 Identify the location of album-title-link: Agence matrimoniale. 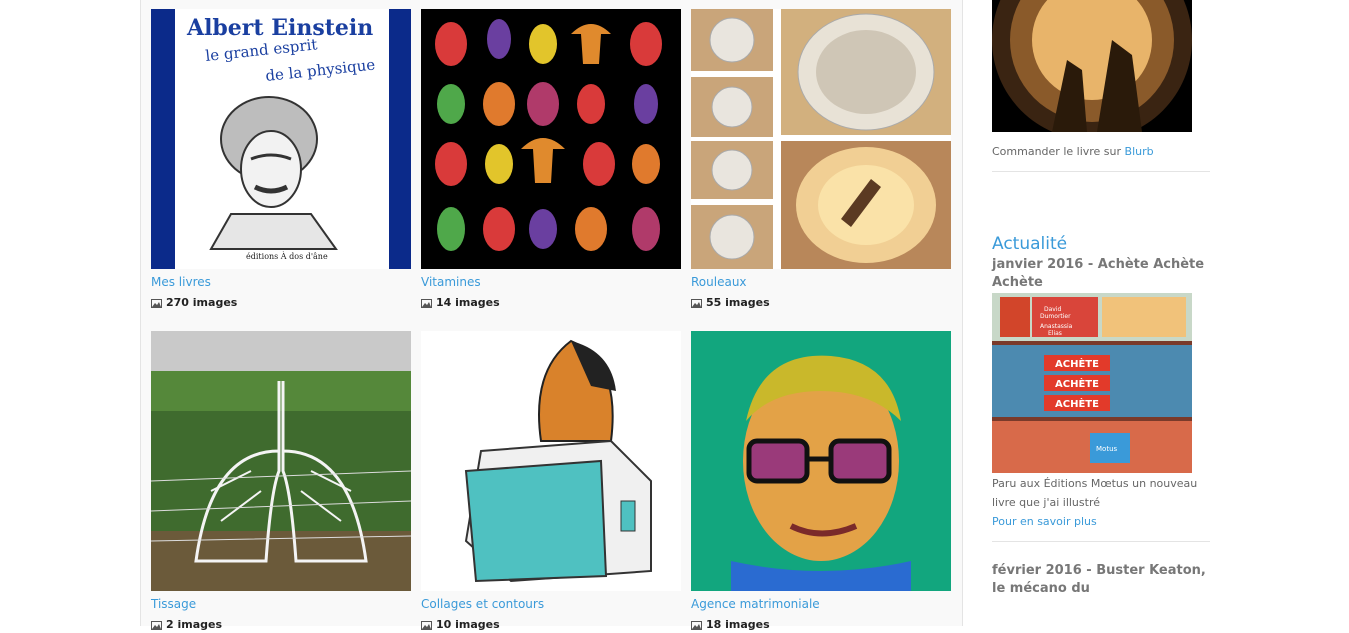
(821, 604).